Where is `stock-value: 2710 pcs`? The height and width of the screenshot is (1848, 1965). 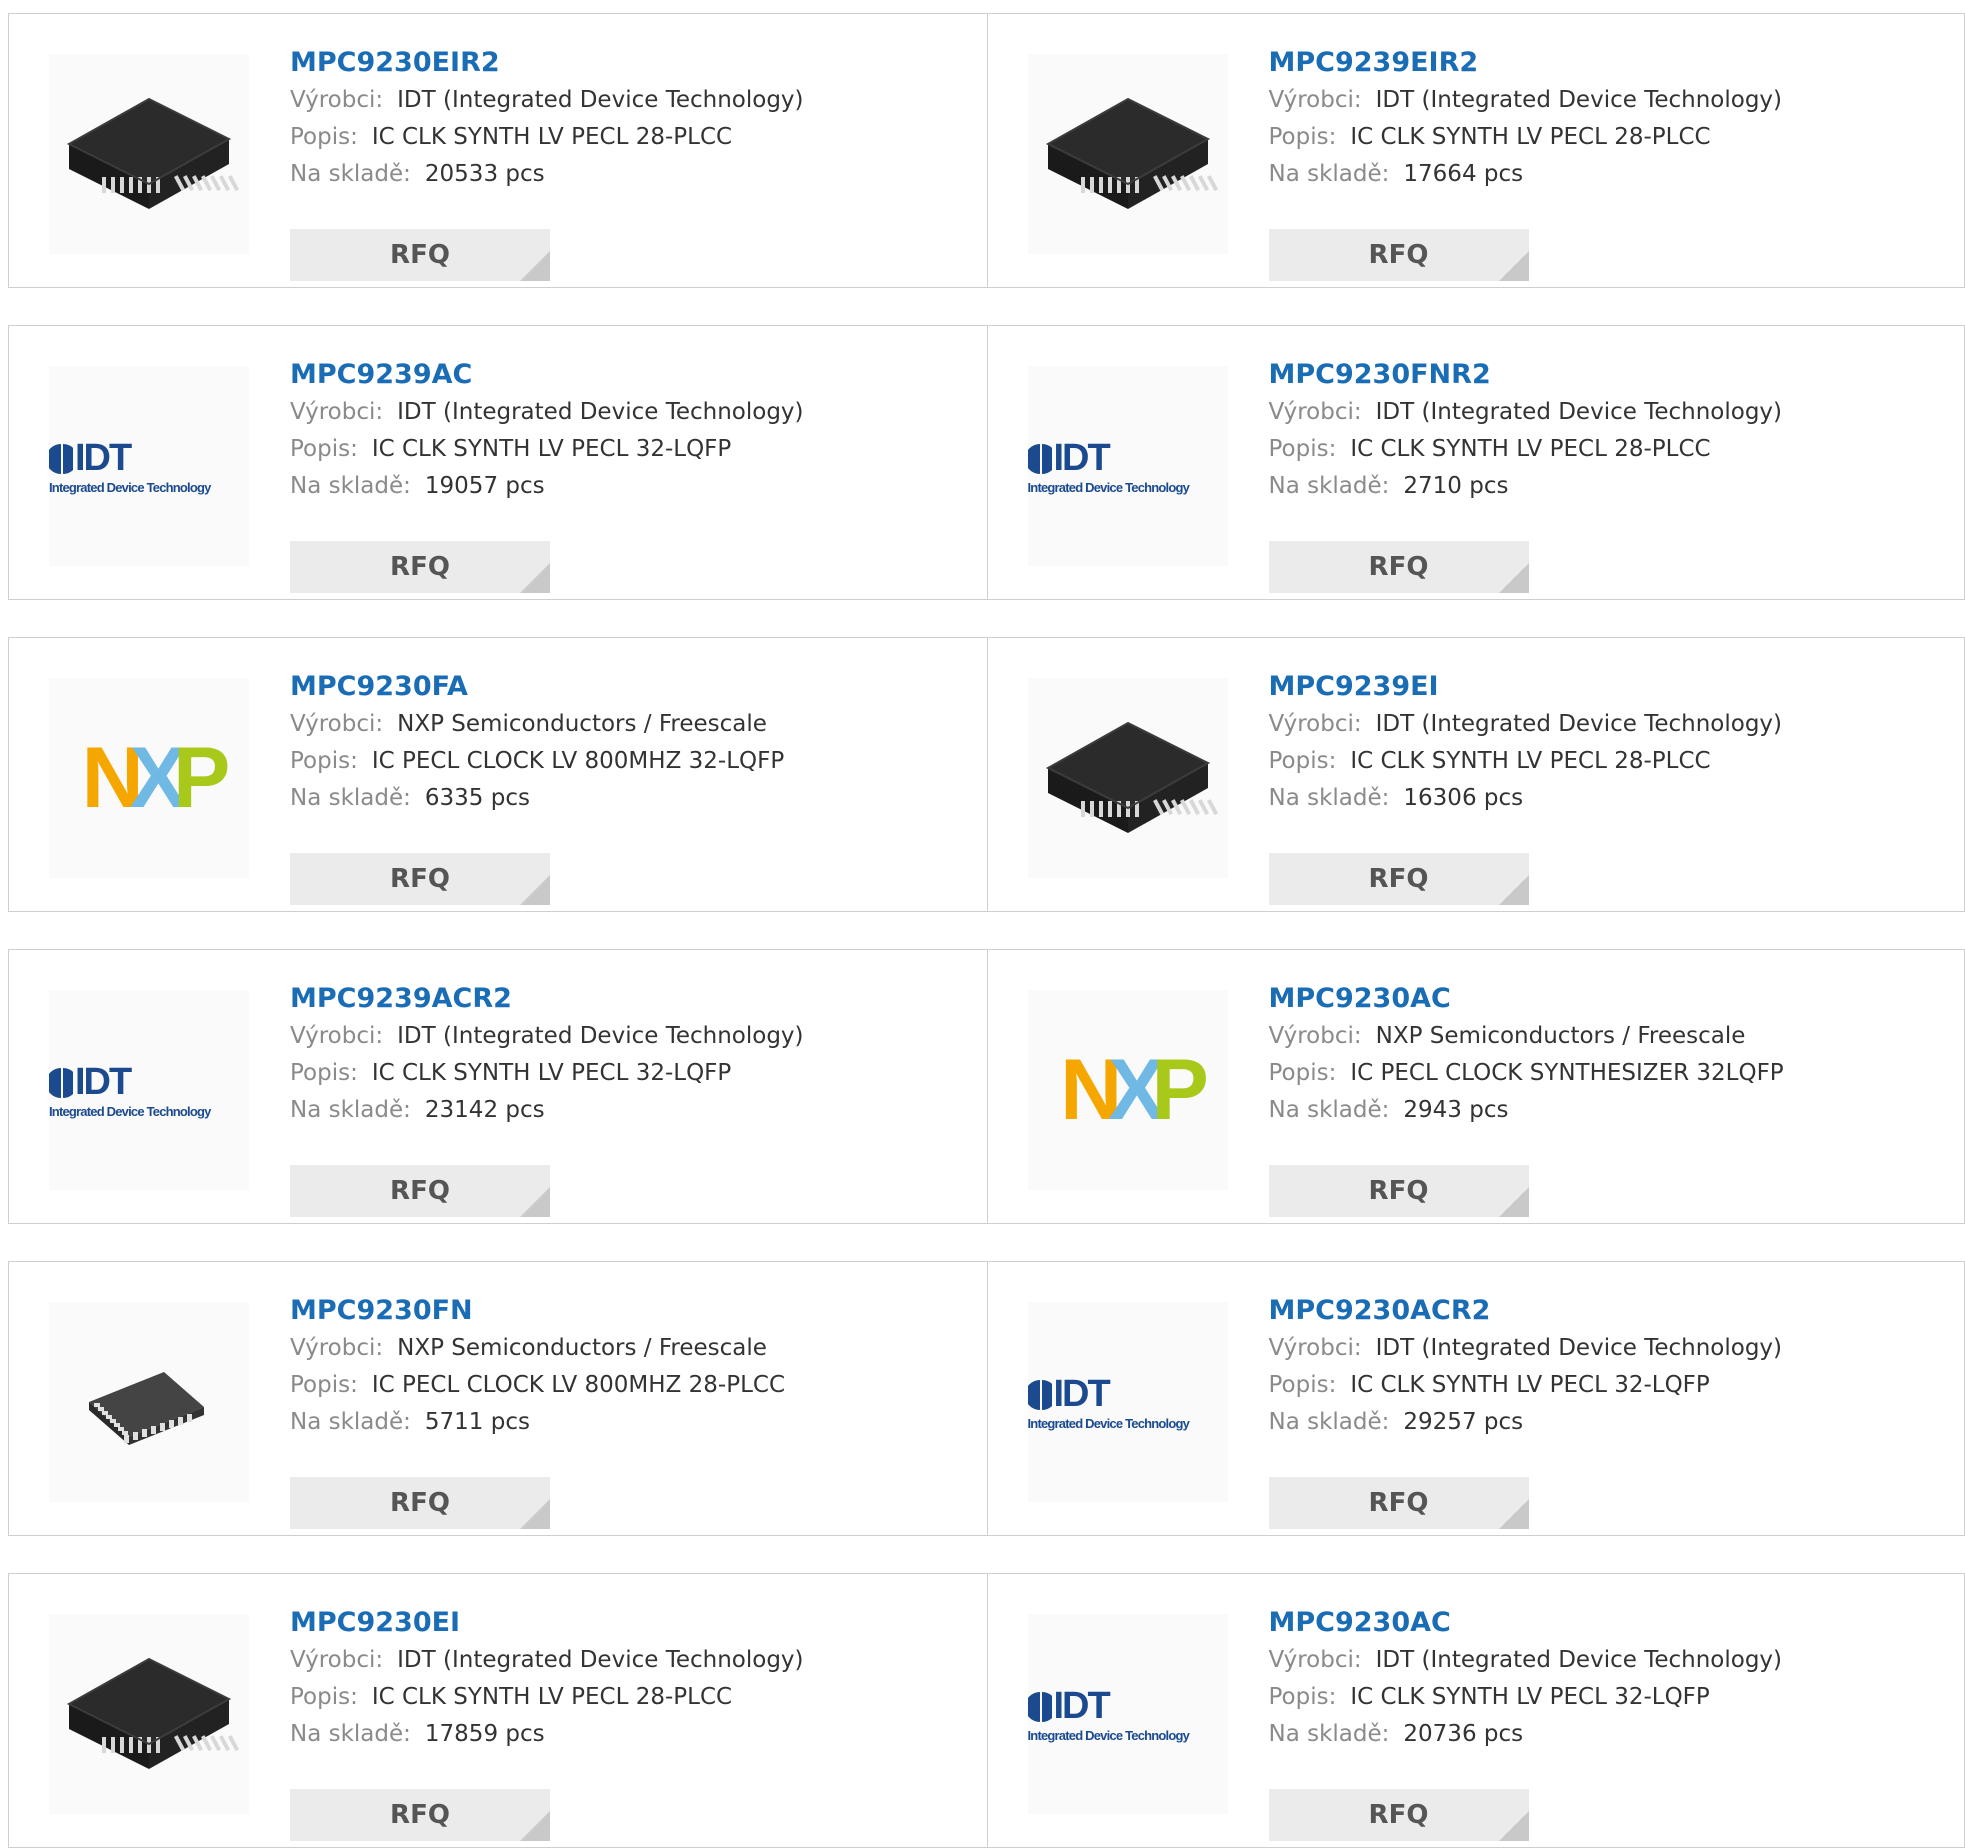
stock-value: 2710 pcs is located at coordinates (1456, 486).